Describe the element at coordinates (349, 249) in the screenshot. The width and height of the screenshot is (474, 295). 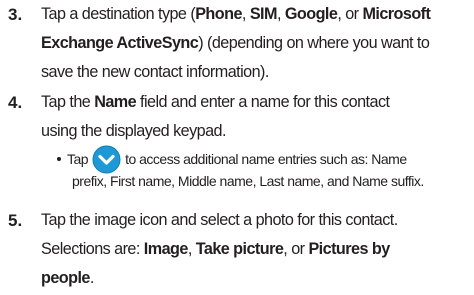
I see `bold-term: Pictures by` at that location.